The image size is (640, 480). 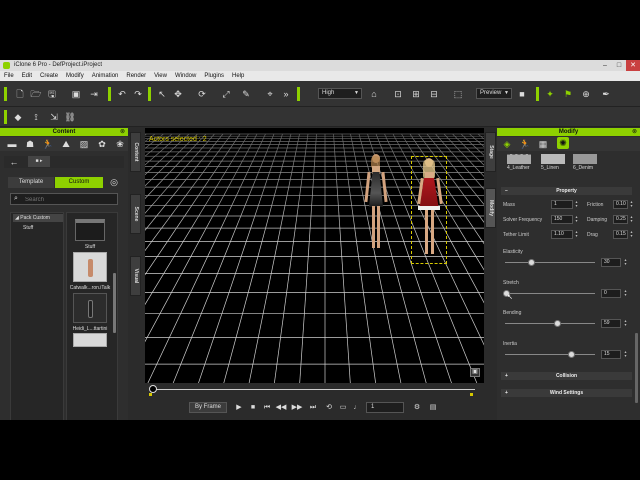 I want to click on drag-field: 0.15, so click(x=620, y=234).